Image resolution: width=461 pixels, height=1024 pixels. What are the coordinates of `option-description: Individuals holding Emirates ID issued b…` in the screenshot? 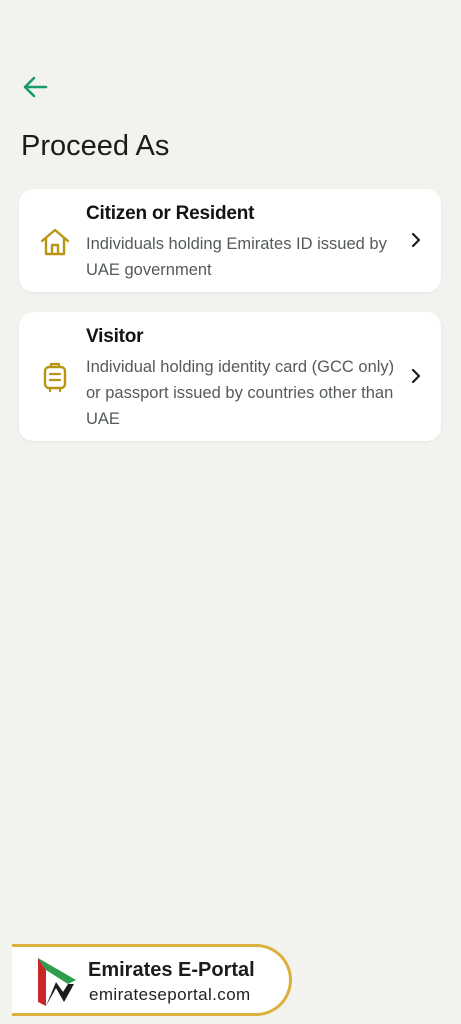 It's located at (236, 257).